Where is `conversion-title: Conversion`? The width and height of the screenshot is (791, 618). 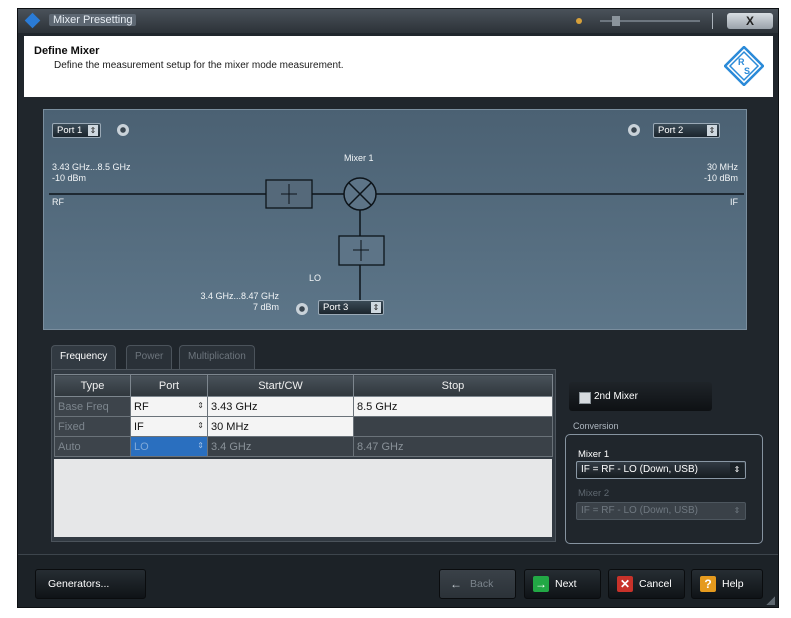
conversion-title: Conversion is located at coordinates (596, 426).